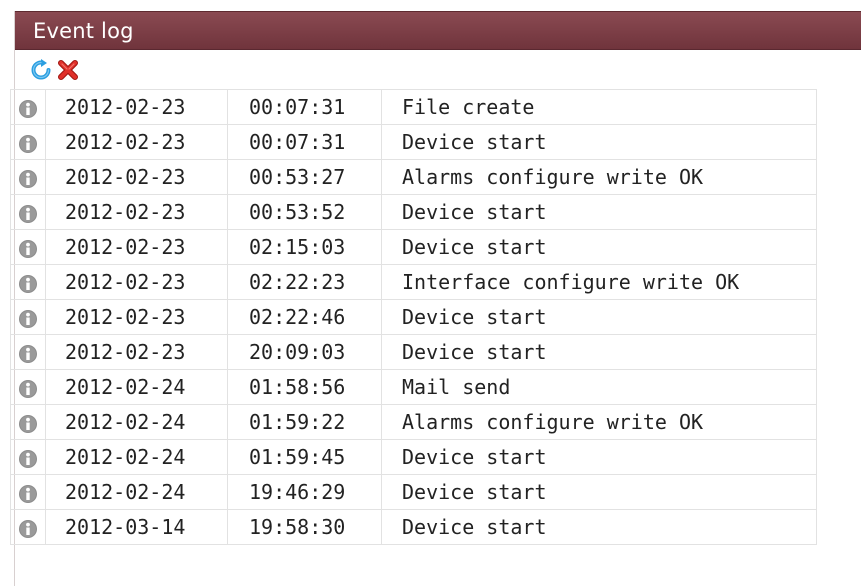  I want to click on table-row: 2012-02-23 02:22:46 Device start, so click(413, 317).